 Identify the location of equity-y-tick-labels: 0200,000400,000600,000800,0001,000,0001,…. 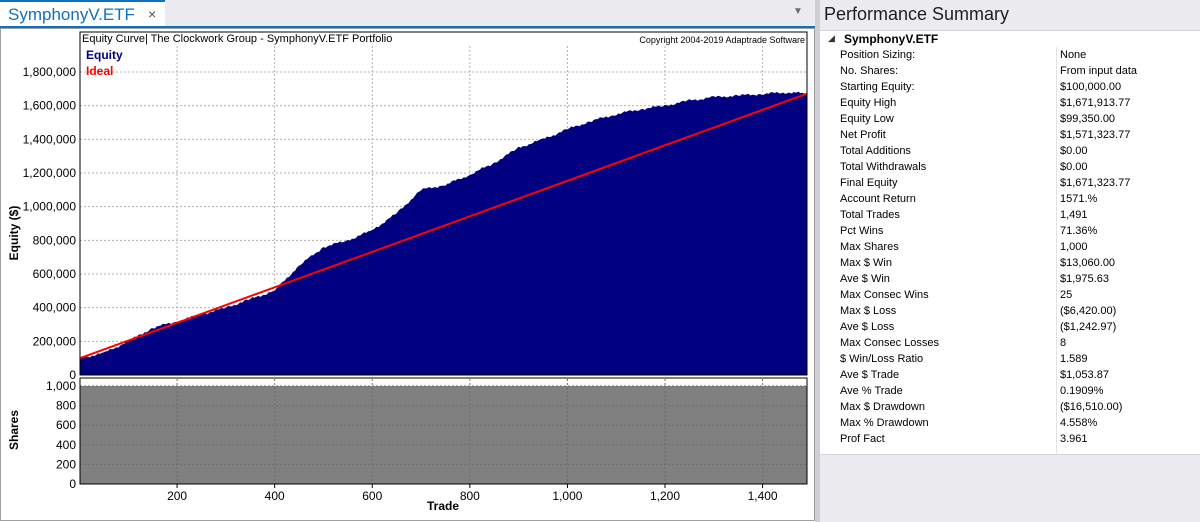
(50, 223).